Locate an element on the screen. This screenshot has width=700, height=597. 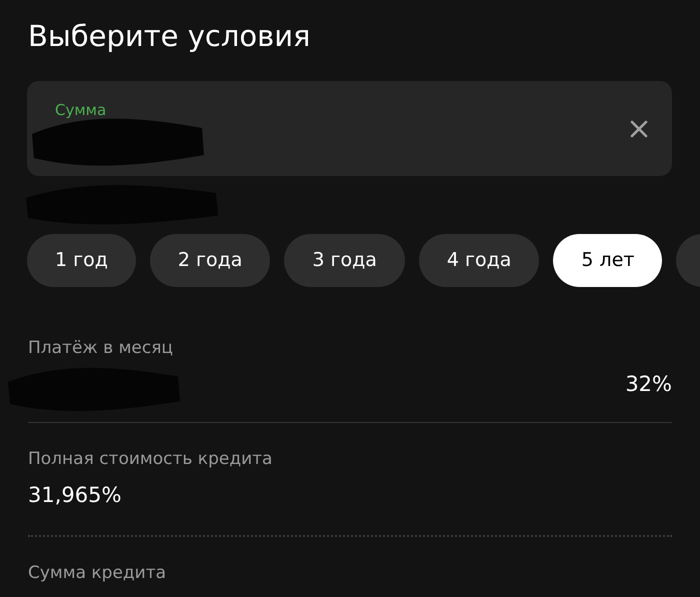
page-title: Выберите условия is located at coordinates (169, 36).